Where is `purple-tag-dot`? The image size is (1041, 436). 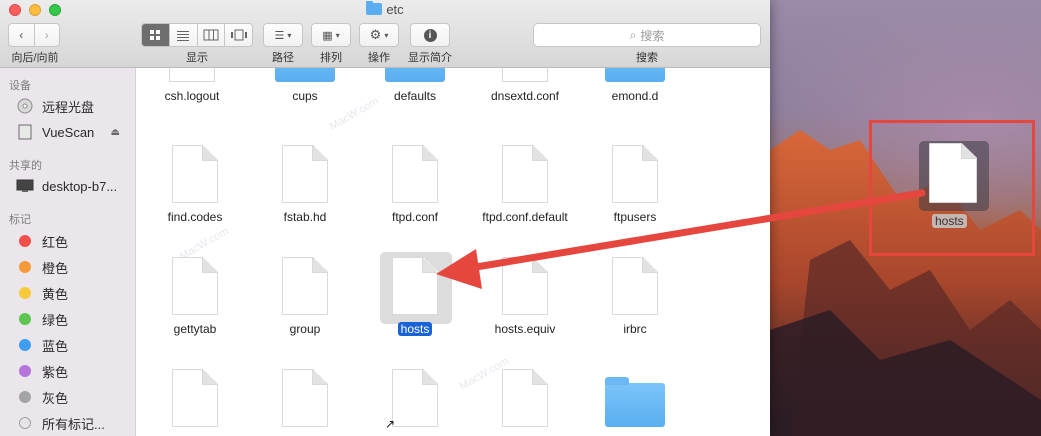
purple-tag-dot is located at coordinates (25, 371).